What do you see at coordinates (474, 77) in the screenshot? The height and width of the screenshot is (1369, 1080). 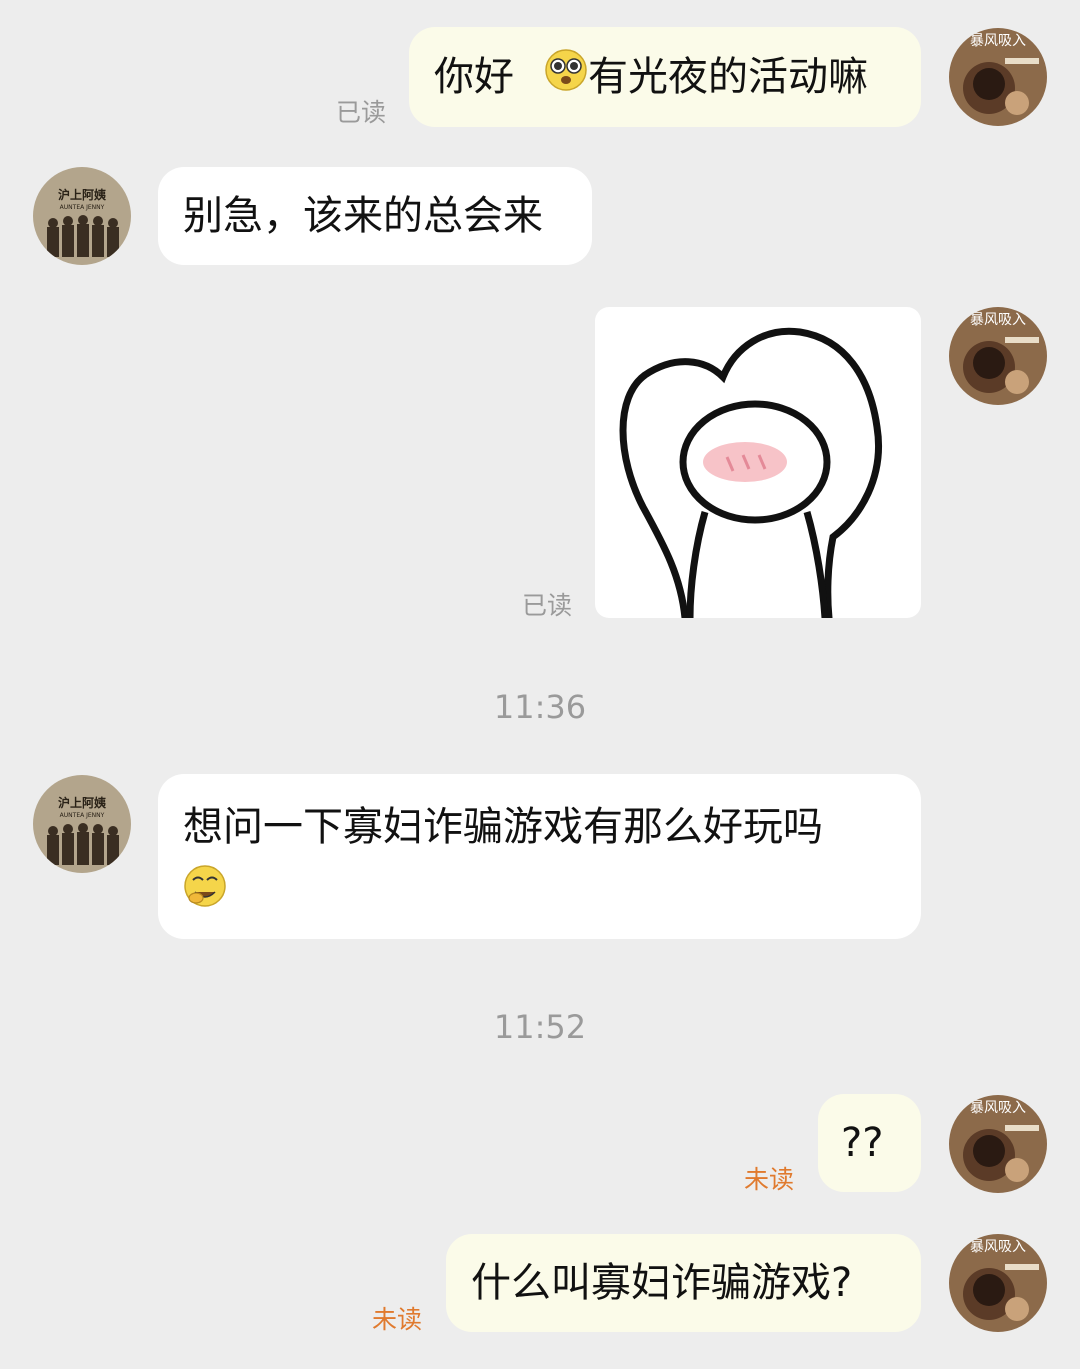 I see `message-text: 你好` at bounding box center [474, 77].